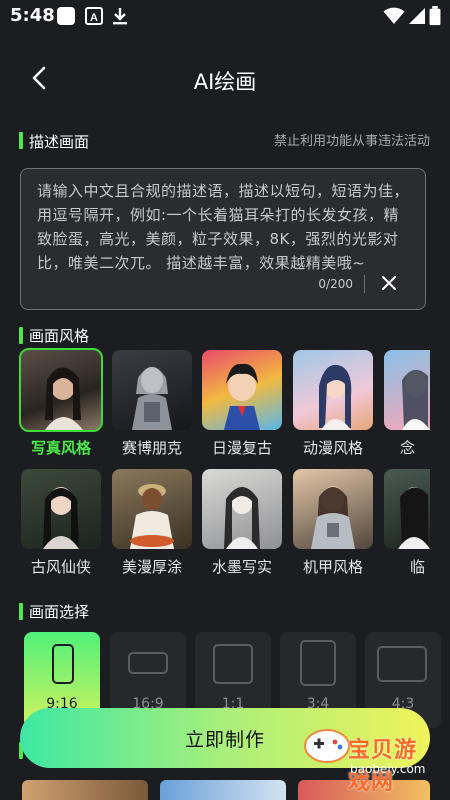  What do you see at coordinates (242, 396) in the screenshot?
I see `retro-anime-thumbnail` at bounding box center [242, 396].